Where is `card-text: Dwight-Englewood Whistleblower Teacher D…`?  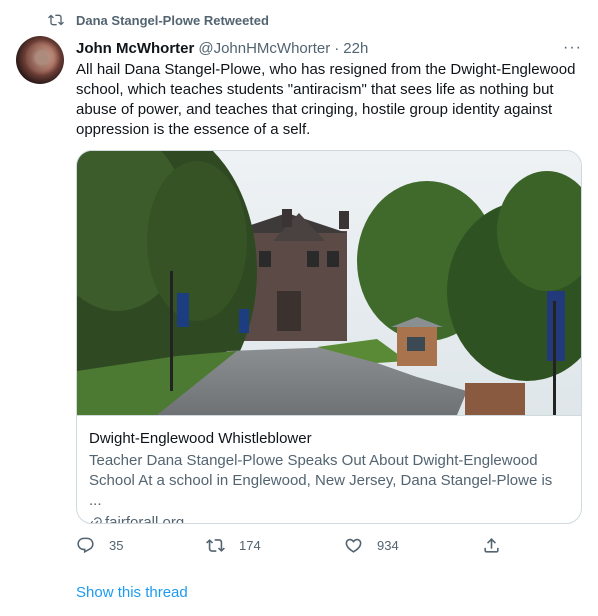
card-text: Dwight-Englewood Whistleblower Teacher D… is located at coordinates (328, 476).